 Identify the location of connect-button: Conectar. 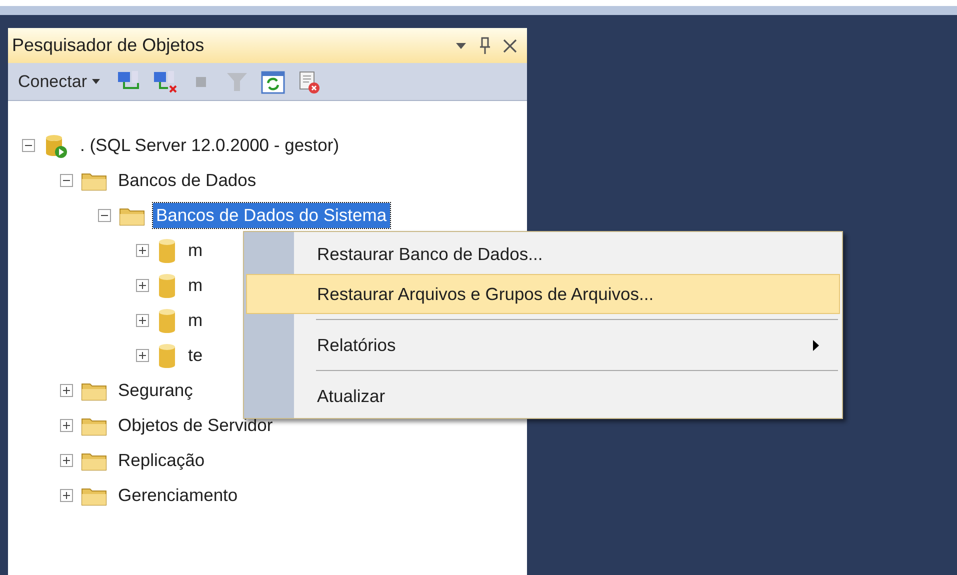
(61, 82).